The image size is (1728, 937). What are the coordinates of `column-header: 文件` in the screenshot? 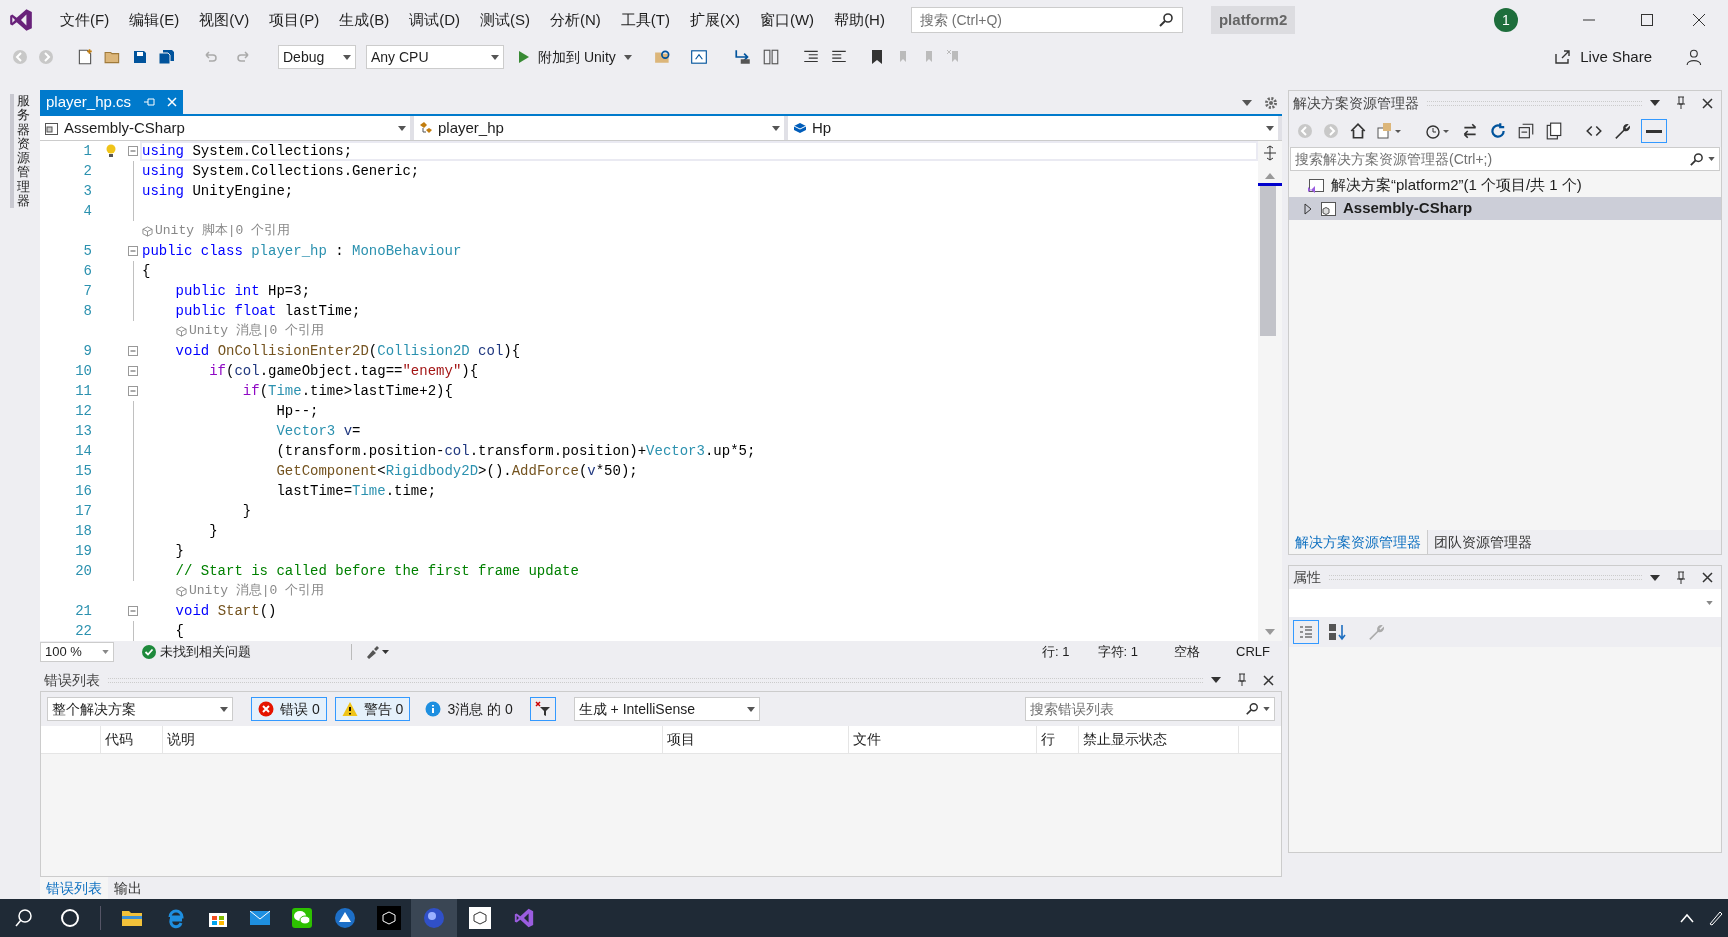 It's located at (943, 739).